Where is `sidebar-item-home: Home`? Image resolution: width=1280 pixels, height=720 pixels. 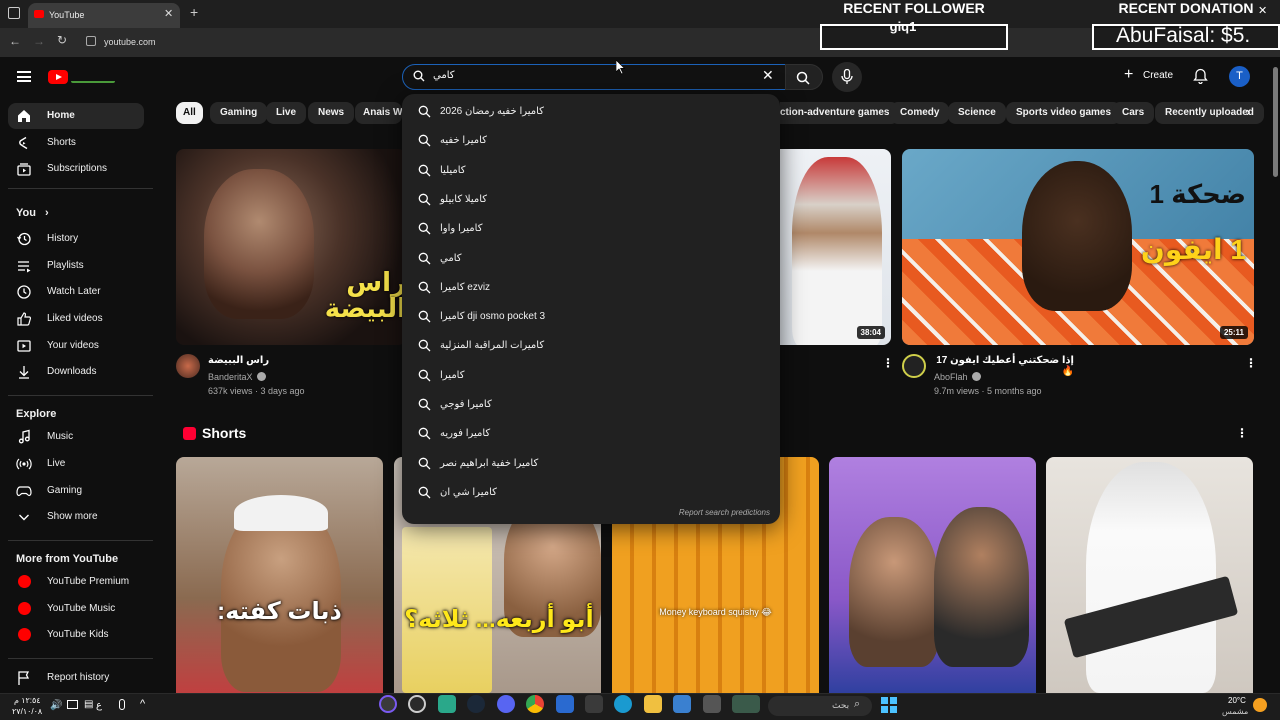
sidebar-item-home: Home is located at coordinates (76, 116).